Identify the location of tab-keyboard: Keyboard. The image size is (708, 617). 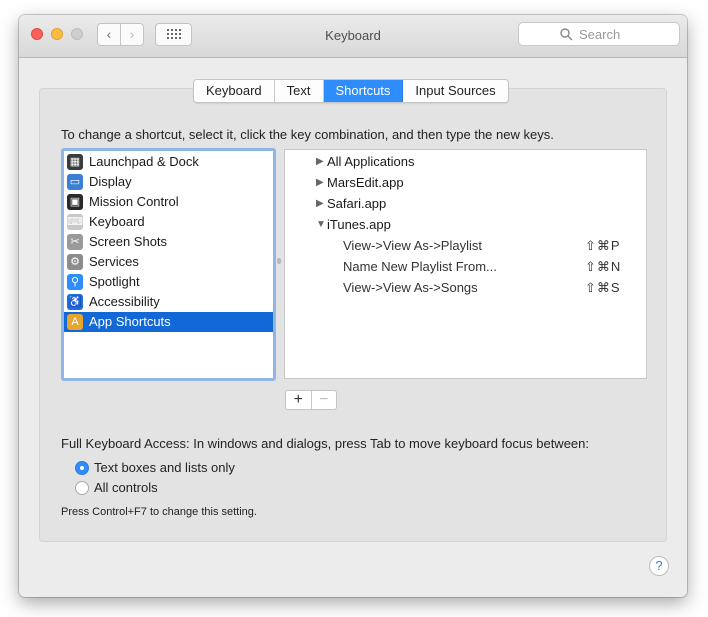
(234, 91).